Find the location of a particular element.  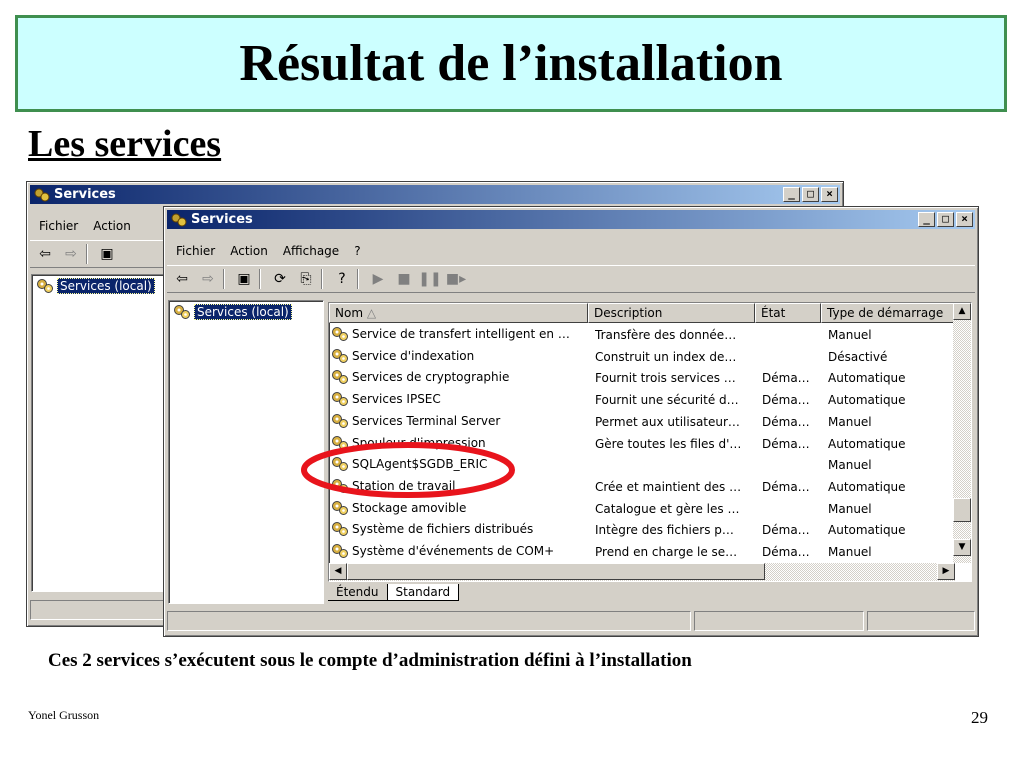

horizontal-scrollbar: ◀ ▶ is located at coordinates (642, 572).